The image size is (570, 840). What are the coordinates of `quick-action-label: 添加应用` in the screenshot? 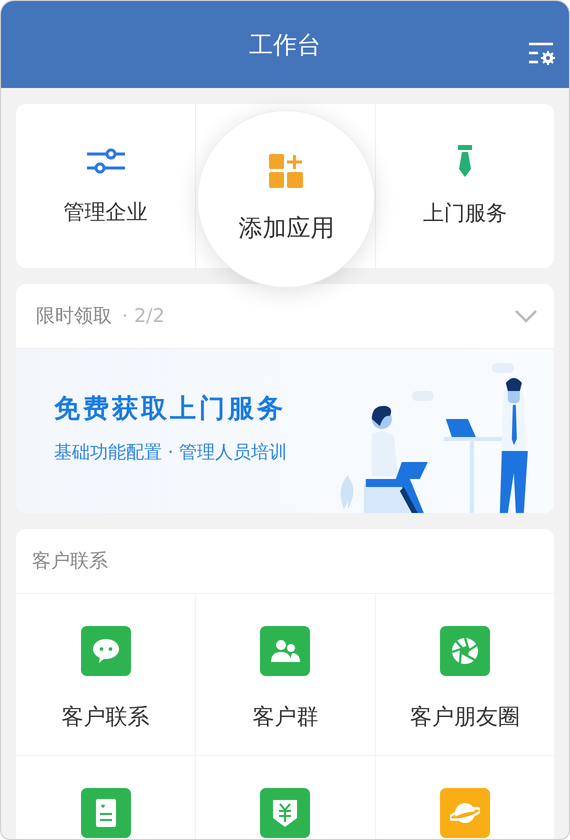 It's located at (286, 228).